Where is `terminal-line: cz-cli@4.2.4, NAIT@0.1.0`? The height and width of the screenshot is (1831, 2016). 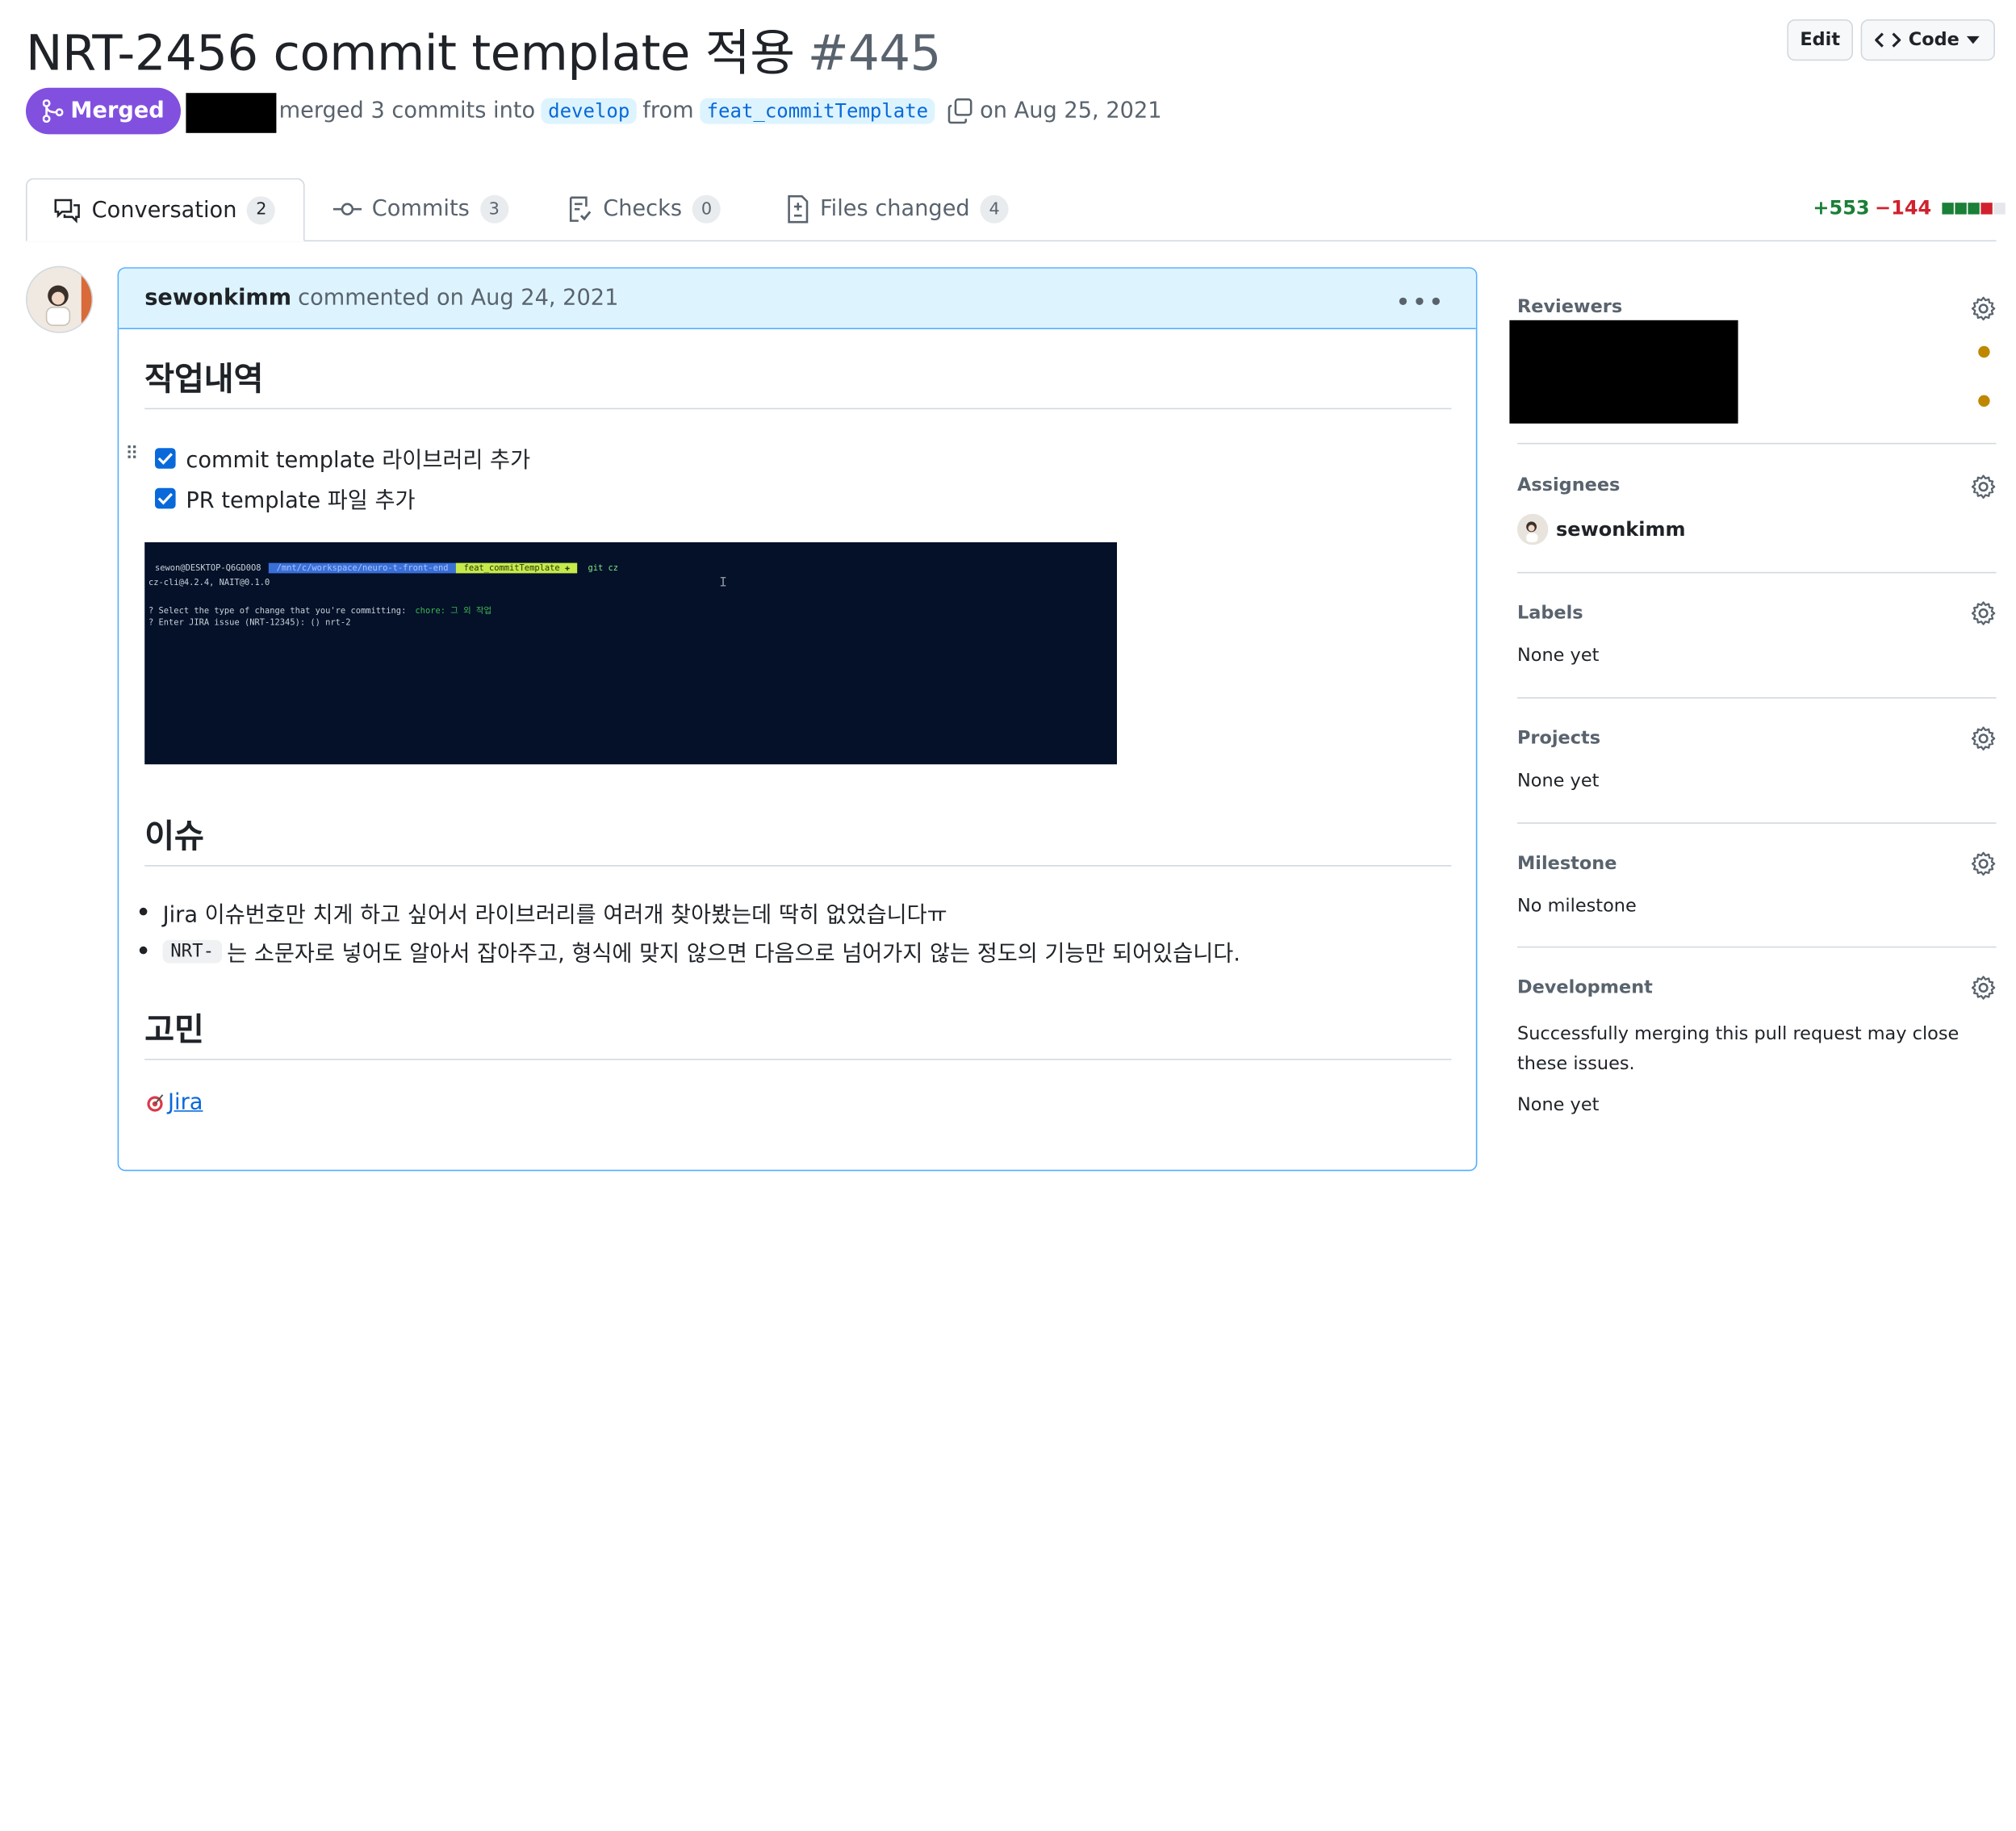
terminal-line: cz-cli@4.2.4, NAIT@0.1.0 is located at coordinates (209, 582).